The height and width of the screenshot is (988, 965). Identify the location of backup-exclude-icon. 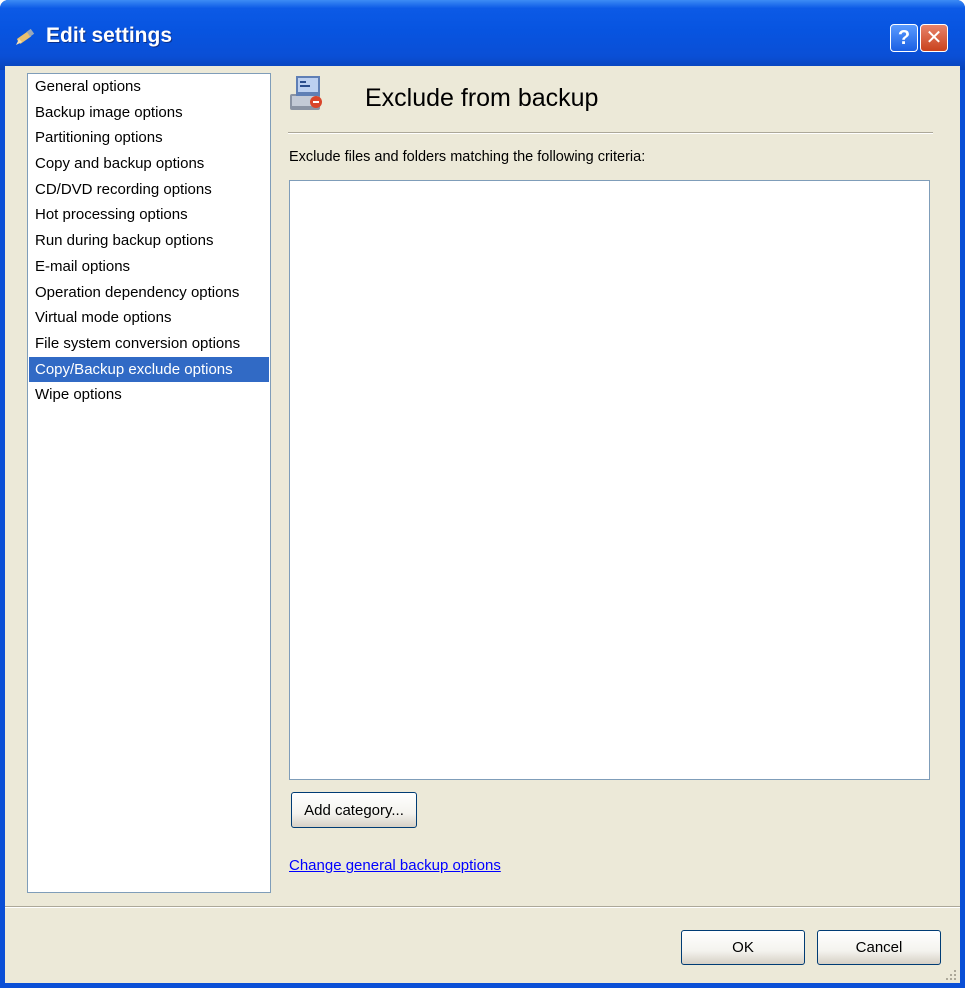
(306, 93).